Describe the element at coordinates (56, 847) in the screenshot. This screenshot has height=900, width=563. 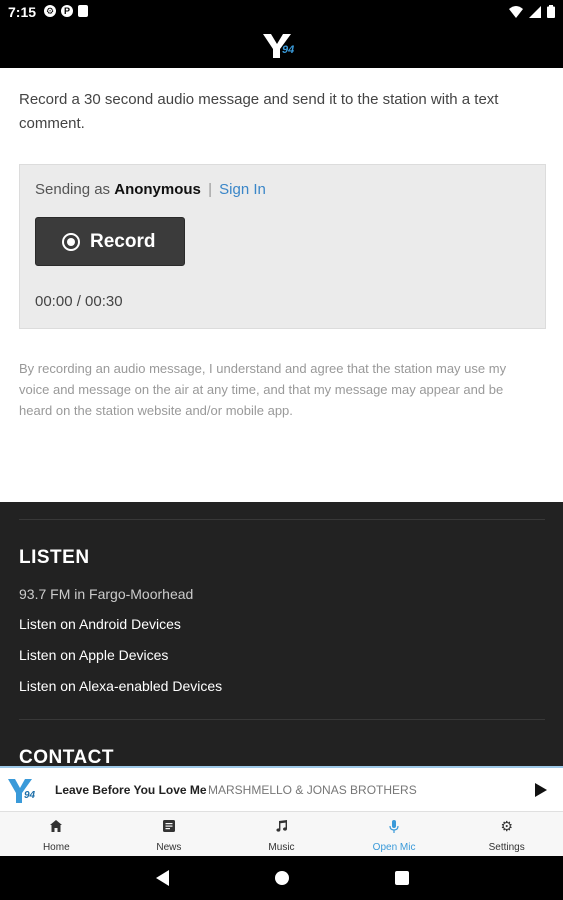
I see `tab-label: Home` at that location.